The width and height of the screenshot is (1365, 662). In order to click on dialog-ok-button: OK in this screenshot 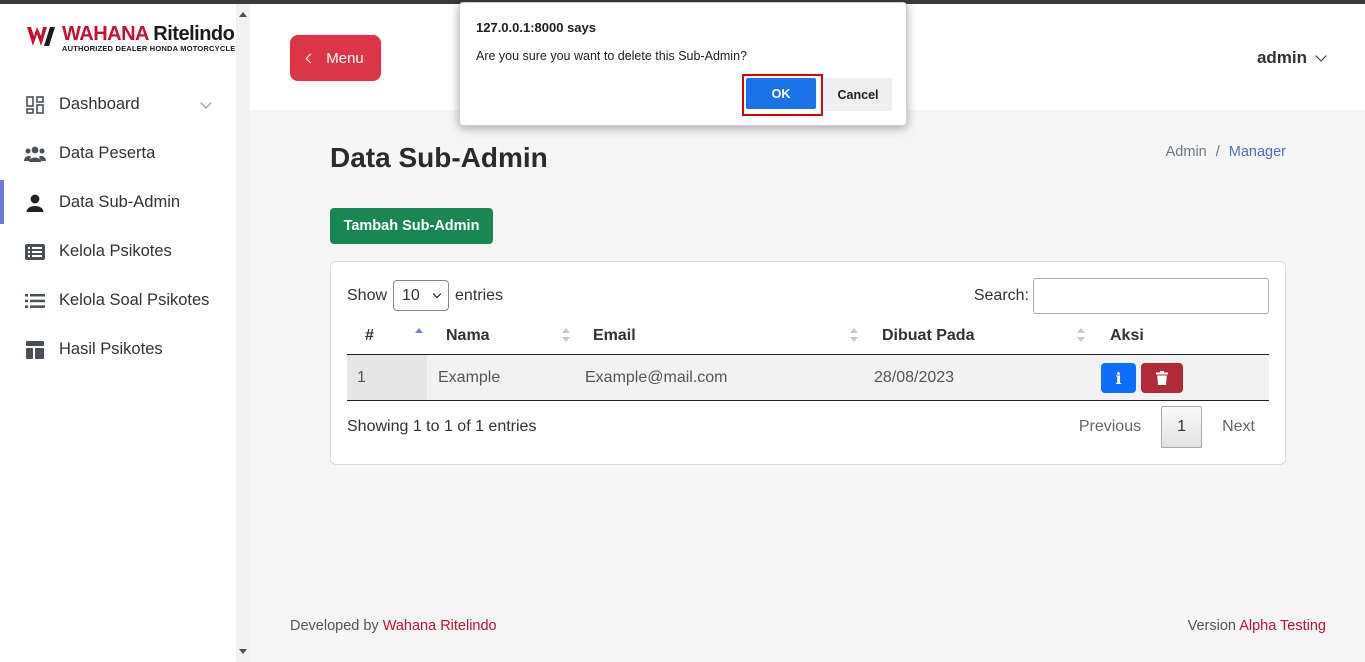, I will do `click(781, 93)`.